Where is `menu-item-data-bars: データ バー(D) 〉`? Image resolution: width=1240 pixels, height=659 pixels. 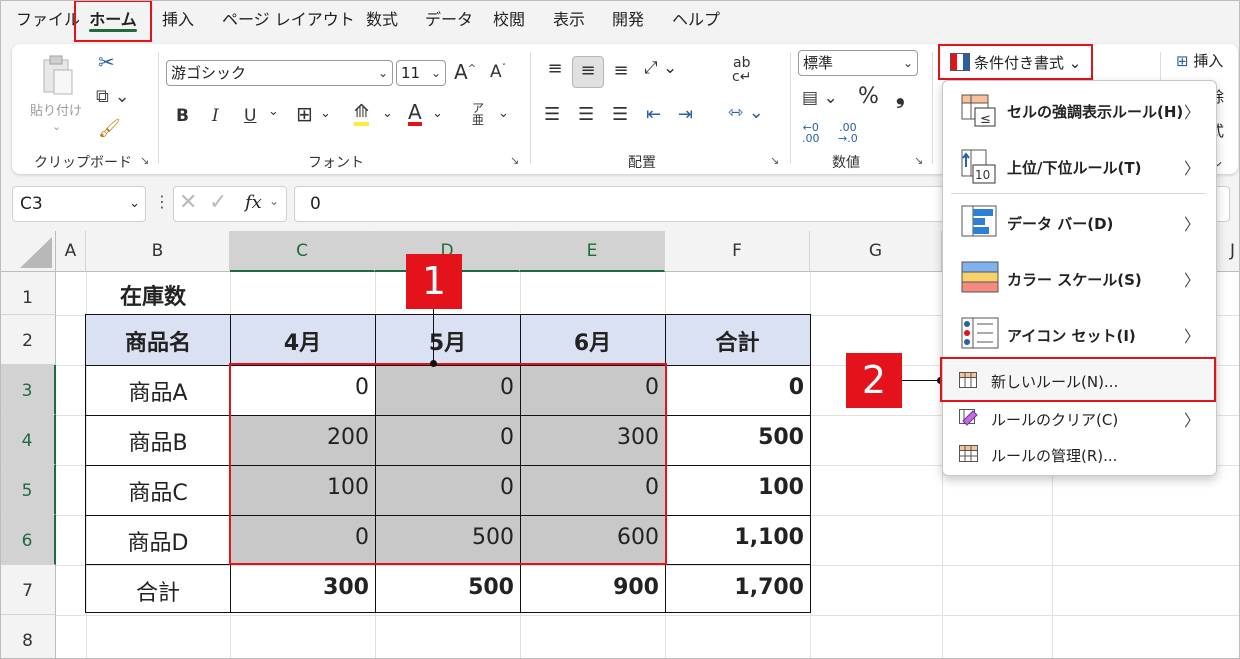
menu-item-data-bars: データ バー(D) 〉 is located at coordinates (1078, 223).